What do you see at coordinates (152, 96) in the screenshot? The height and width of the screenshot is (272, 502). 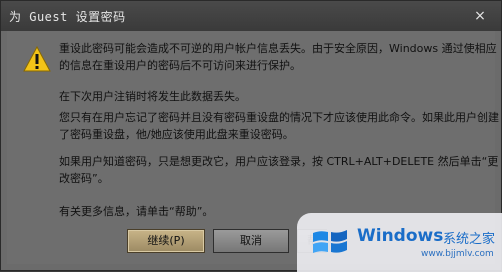 I see `message-data-loss: 在下次用户注销时将发生此数据丢失。` at bounding box center [152, 96].